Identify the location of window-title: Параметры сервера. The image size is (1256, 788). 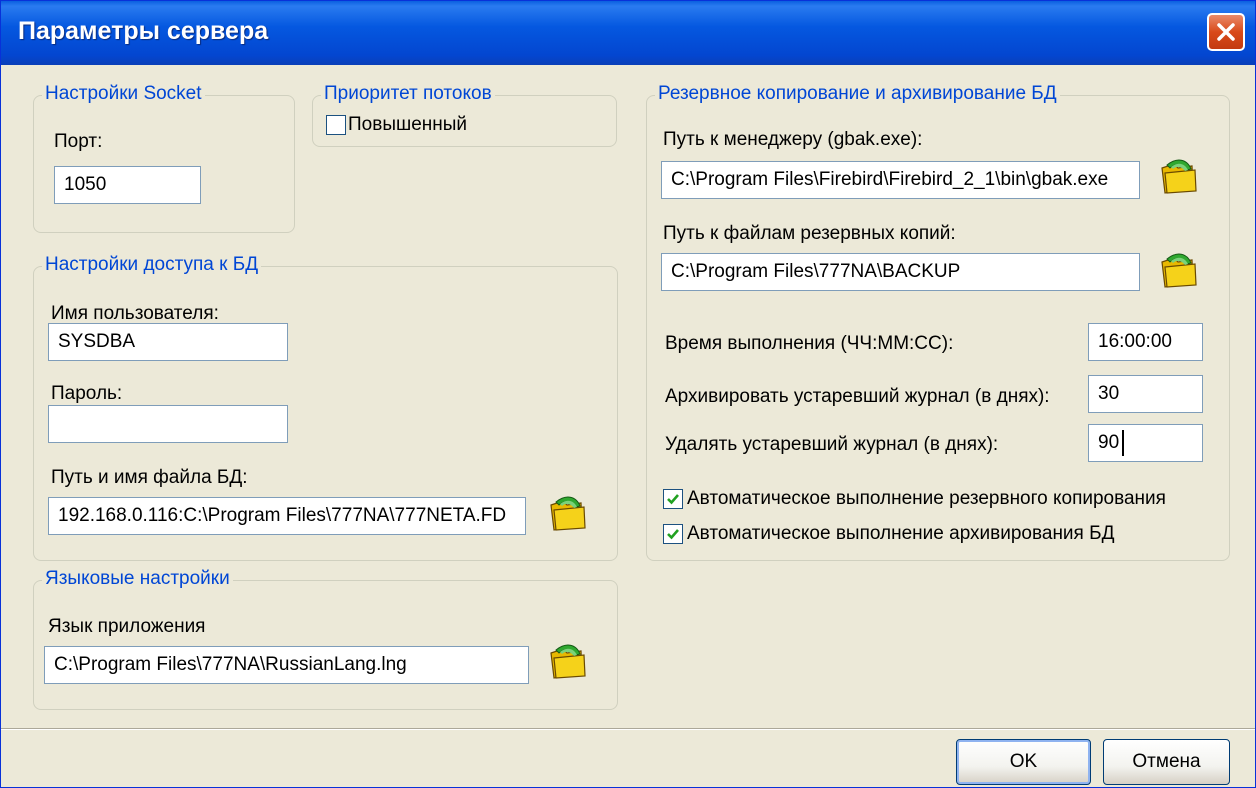
(143, 31).